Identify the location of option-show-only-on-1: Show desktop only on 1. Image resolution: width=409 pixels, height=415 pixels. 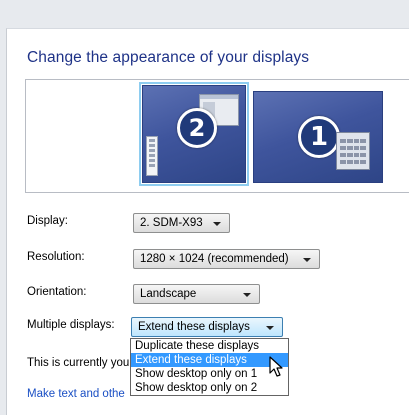
(209, 374).